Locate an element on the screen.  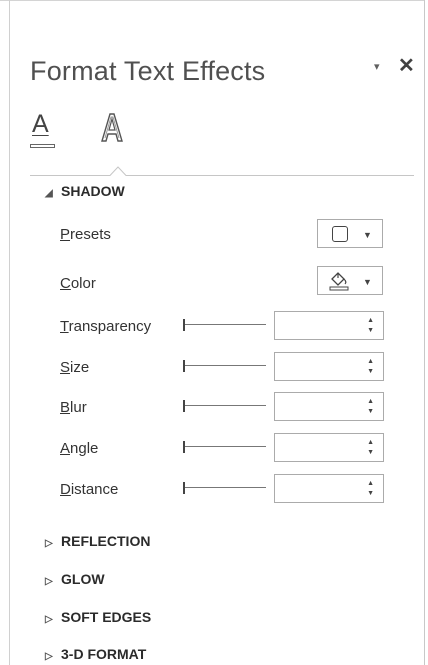
tab-text-fill-outline: A is located at coordinates (43, 131).